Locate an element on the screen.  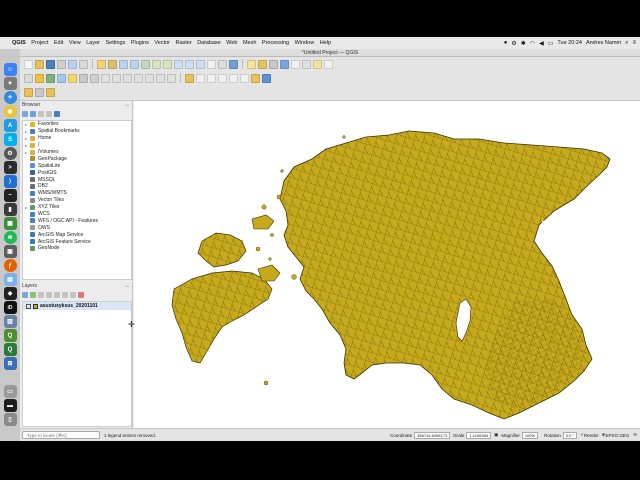
menu-settings: Settings is located at coordinates (115, 43).